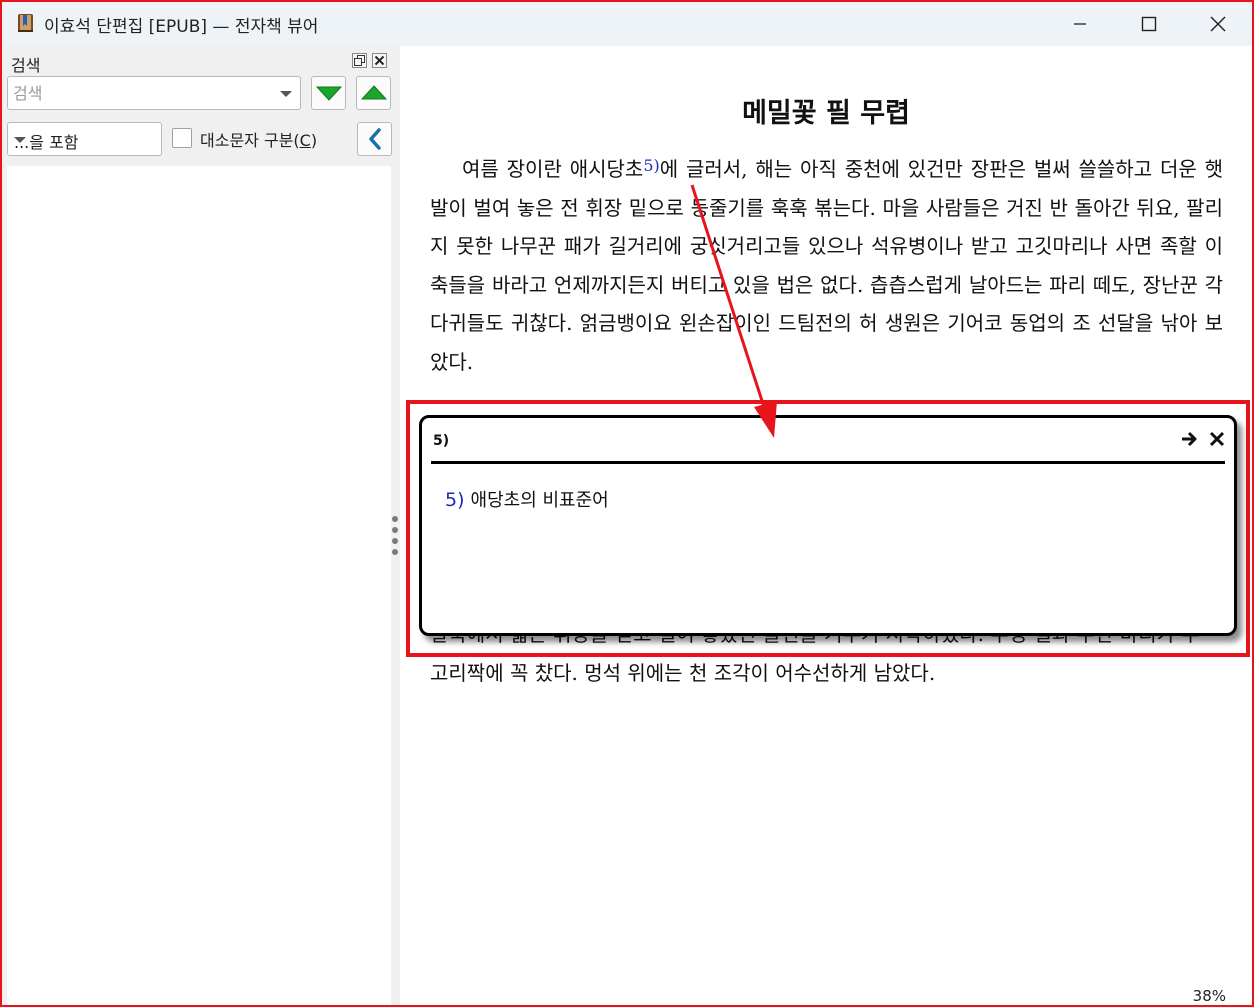 This screenshot has height=1007, width=1254. I want to click on search-previous-button, so click(373, 93).